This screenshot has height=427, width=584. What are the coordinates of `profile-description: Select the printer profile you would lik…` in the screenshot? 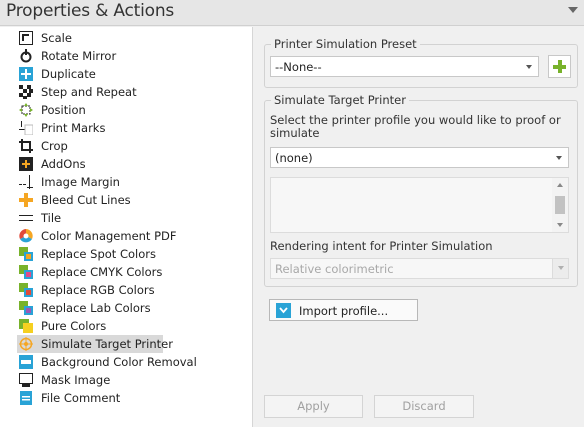 It's located at (415, 126).